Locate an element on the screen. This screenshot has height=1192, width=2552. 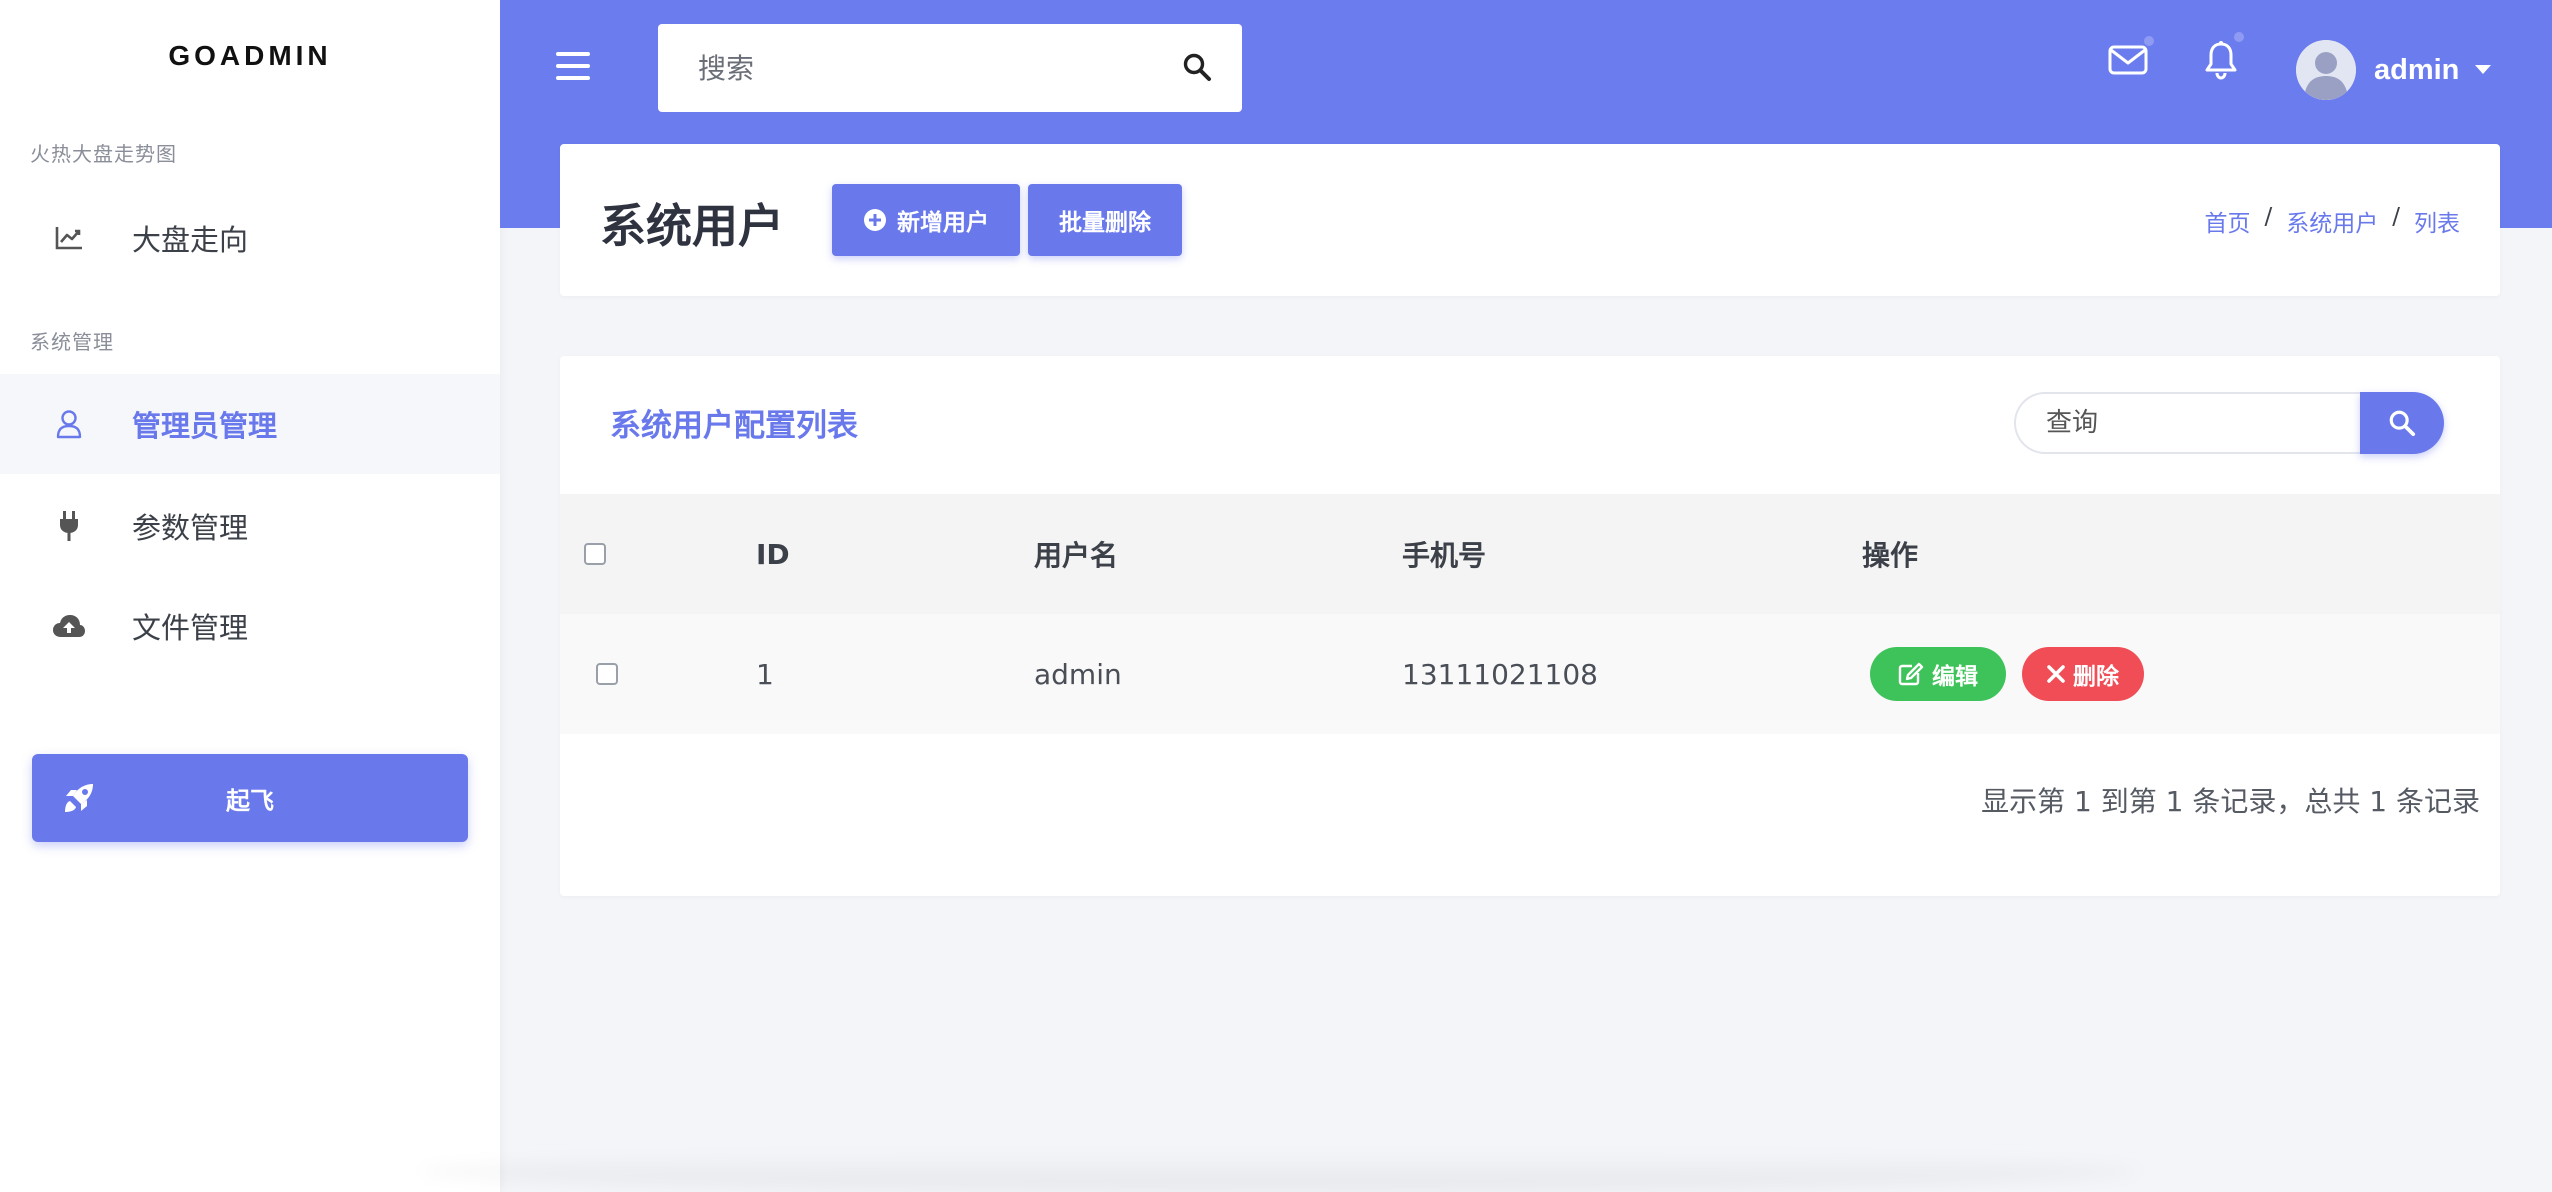
bell-notification-dot is located at coordinates (2239, 37).